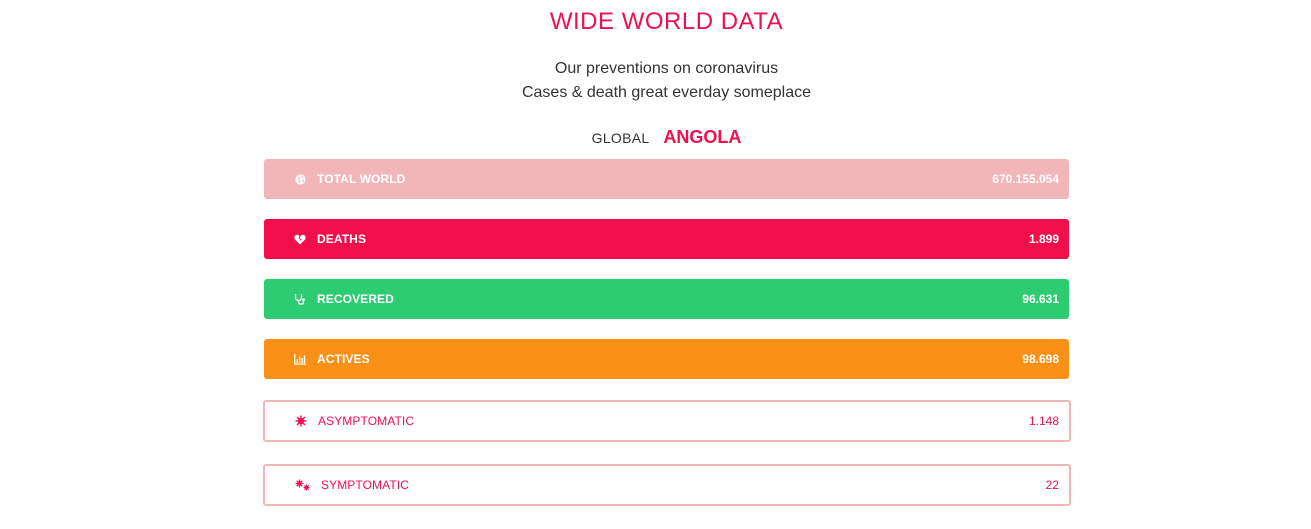  I want to click on symptomatic-bar: SYMPTOMATIC 22, so click(667, 485).